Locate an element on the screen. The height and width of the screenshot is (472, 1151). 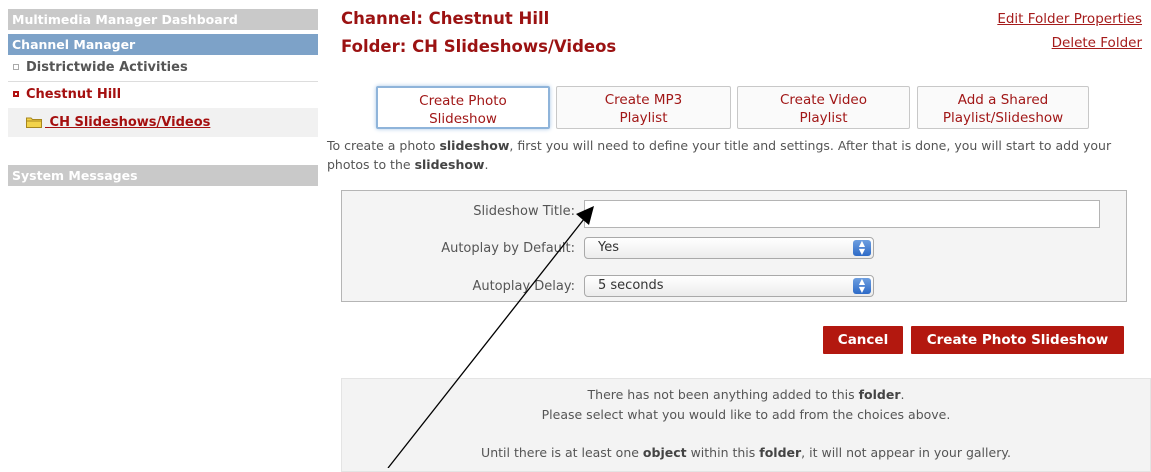
autoplay-default-value: Yes is located at coordinates (608, 247).